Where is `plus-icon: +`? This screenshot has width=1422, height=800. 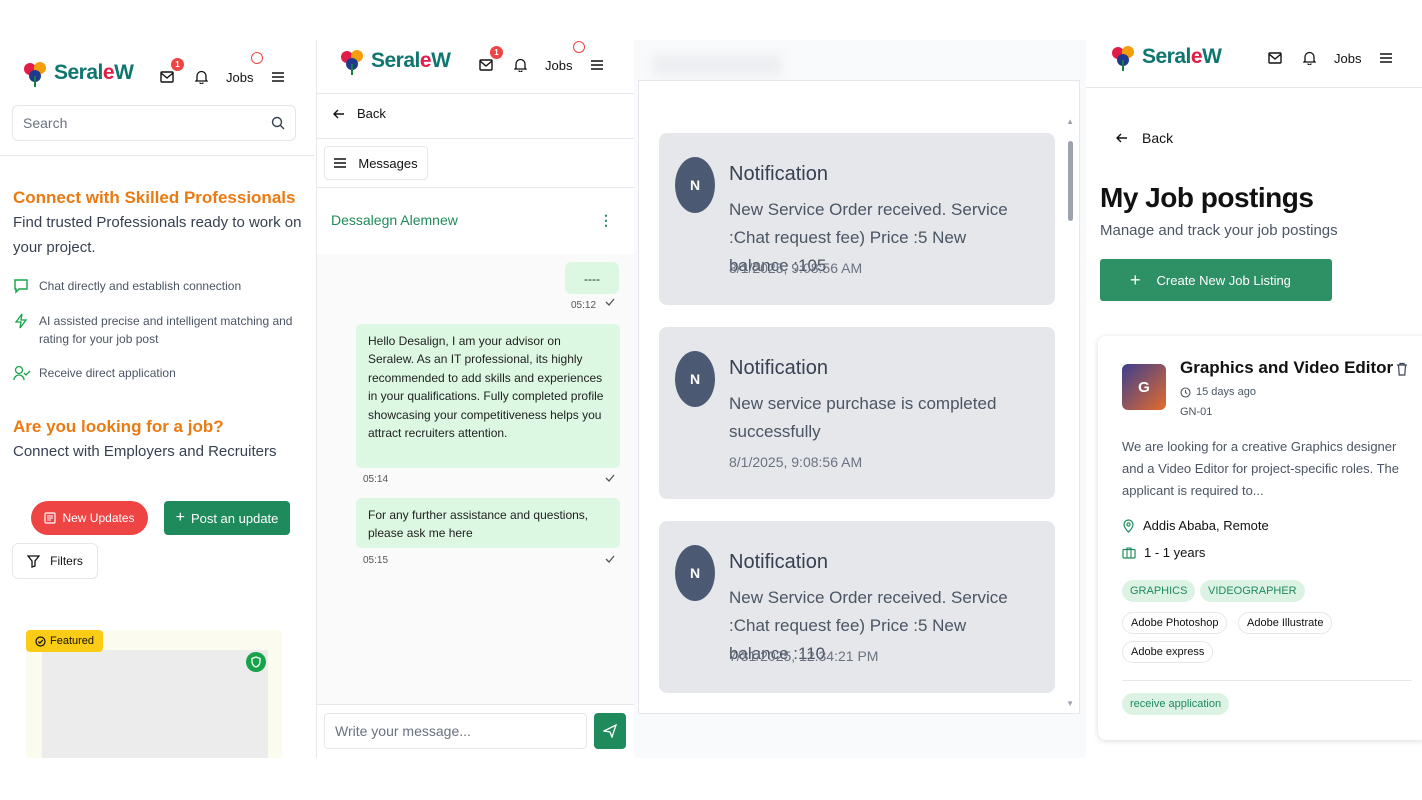 plus-icon: + is located at coordinates (1135, 279).